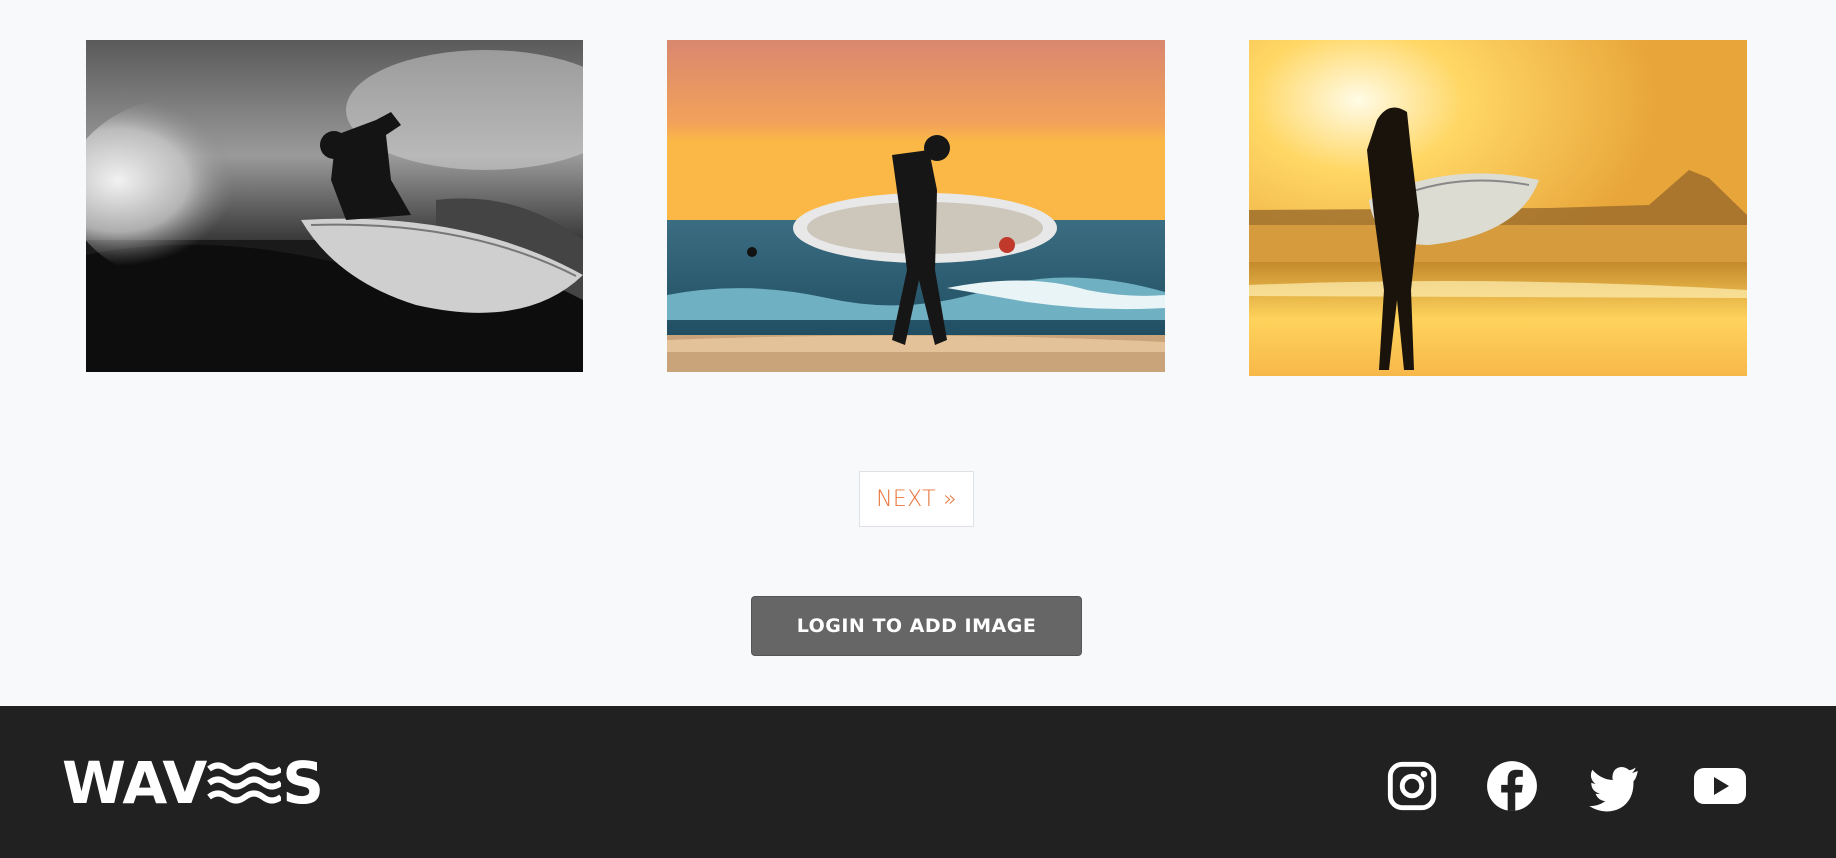  Describe the element at coordinates (1720, 786) in the screenshot. I see `youtube-icon` at that location.